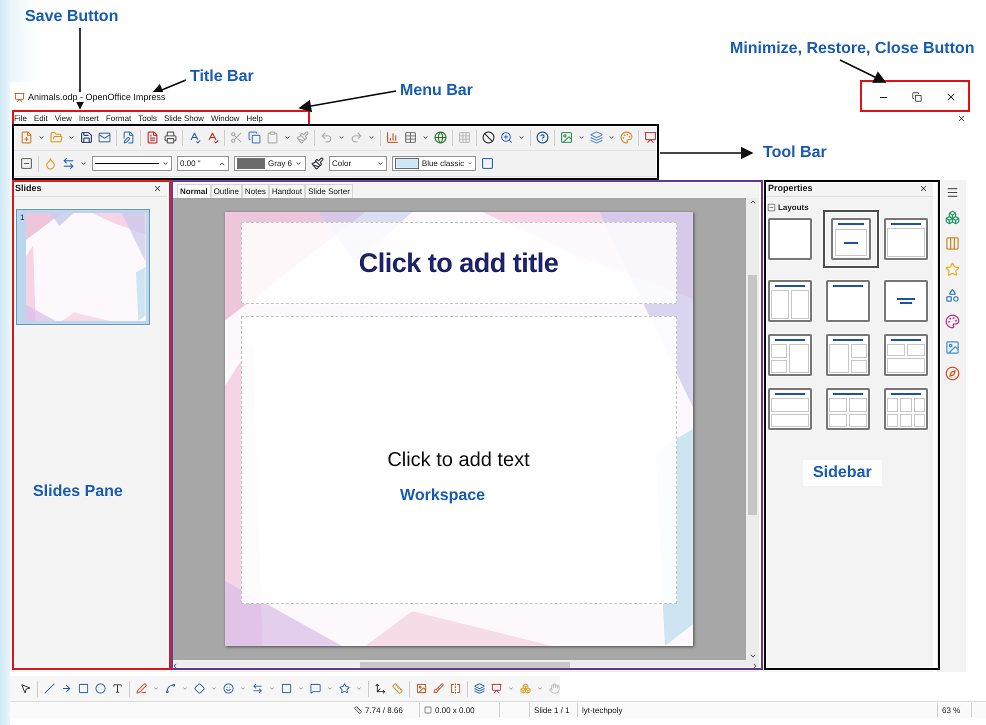 This screenshot has width=986, height=725. Describe the element at coordinates (952, 373) in the screenshot. I see `navigator-icon` at that location.